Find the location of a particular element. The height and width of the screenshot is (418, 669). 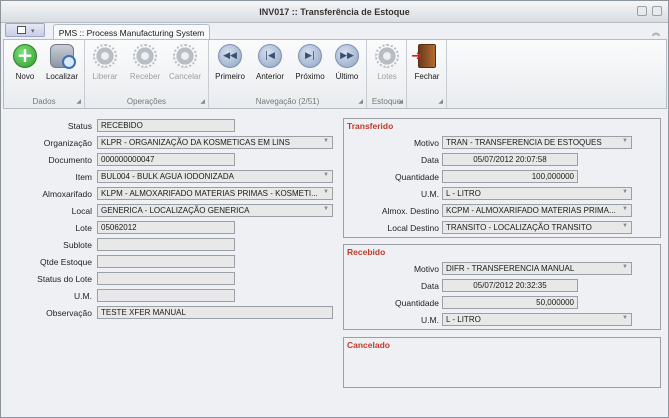

quick-access-toolbar: ▾ is located at coordinates (25, 30).